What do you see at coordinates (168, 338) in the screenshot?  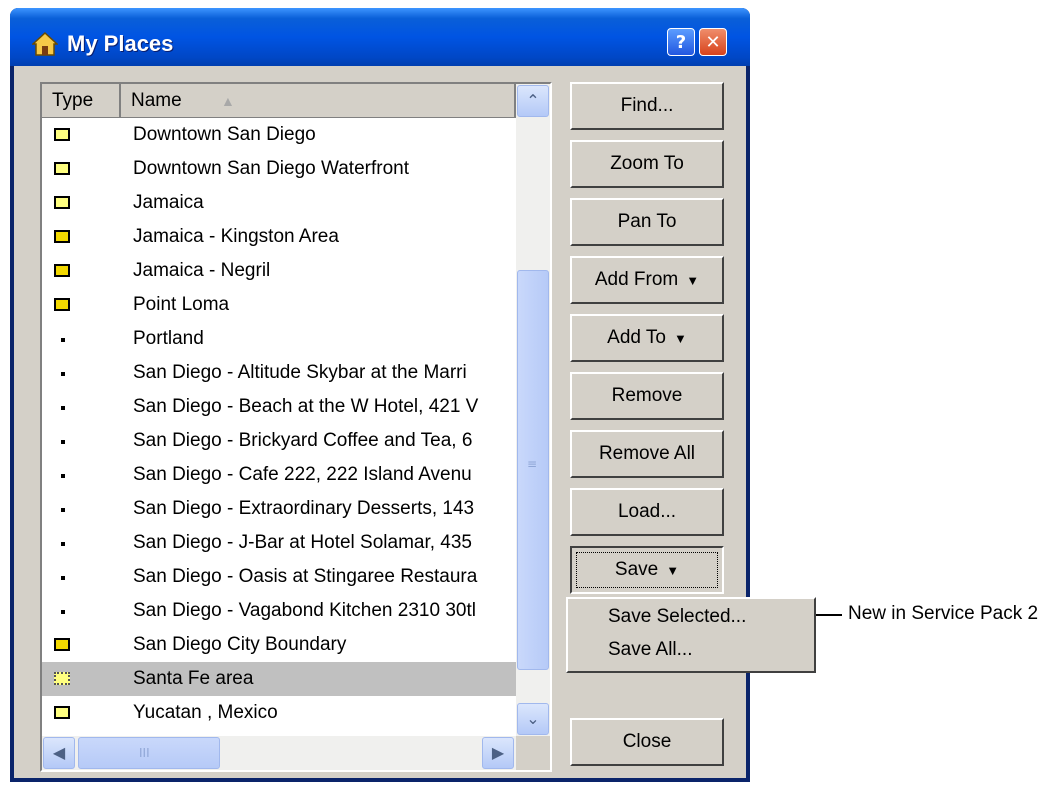 I see `list-item-name: Portland` at bounding box center [168, 338].